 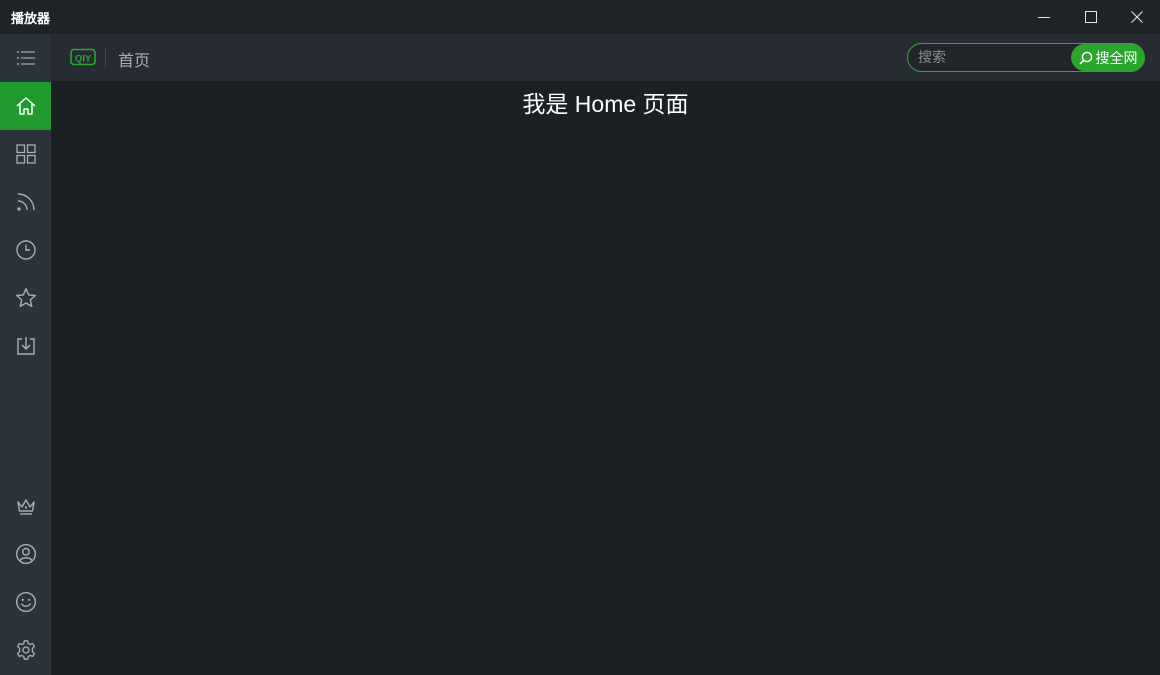 What do you see at coordinates (1085, 58) in the screenshot?
I see `search-icon` at bounding box center [1085, 58].